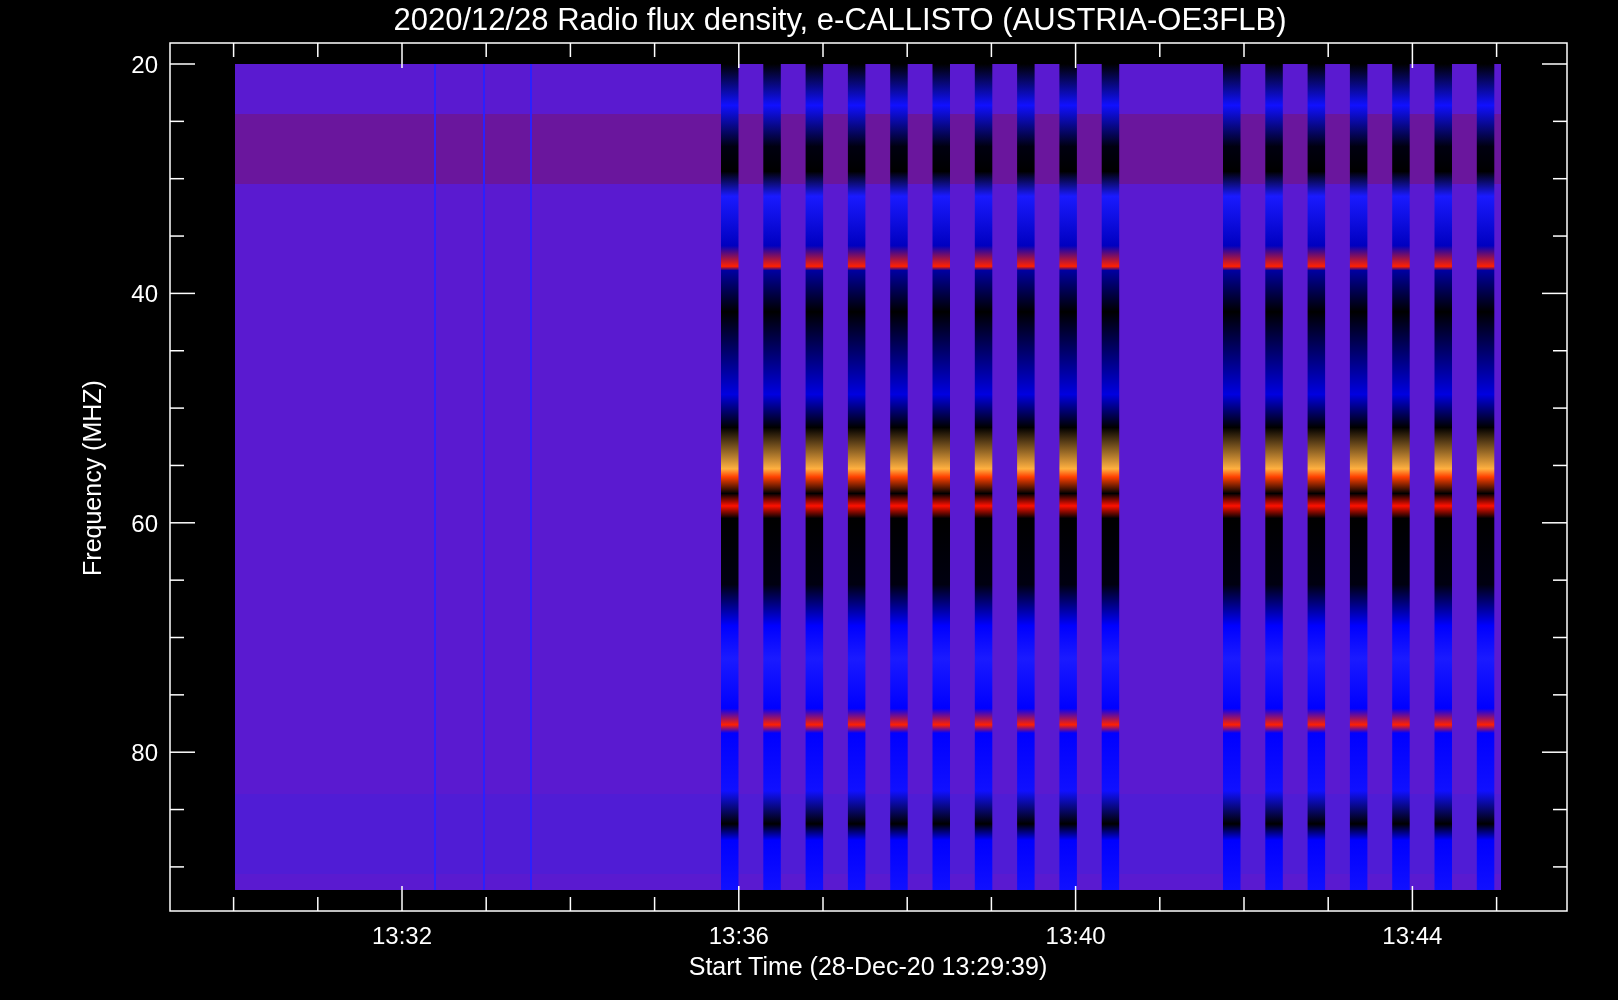 The width and height of the screenshot is (1618, 1000). I want to click on y-tick-label: 80, so click(144, 753).